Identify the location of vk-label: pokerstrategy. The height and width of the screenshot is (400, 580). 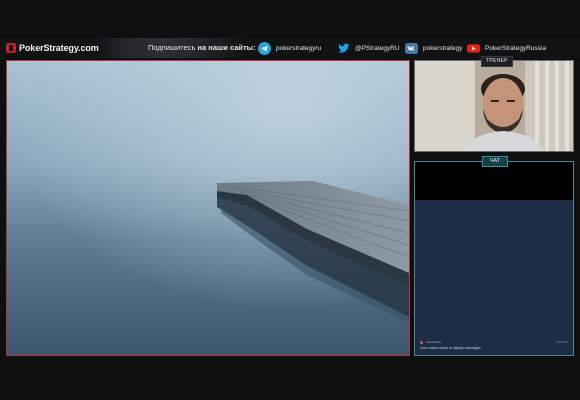
(443, 48).